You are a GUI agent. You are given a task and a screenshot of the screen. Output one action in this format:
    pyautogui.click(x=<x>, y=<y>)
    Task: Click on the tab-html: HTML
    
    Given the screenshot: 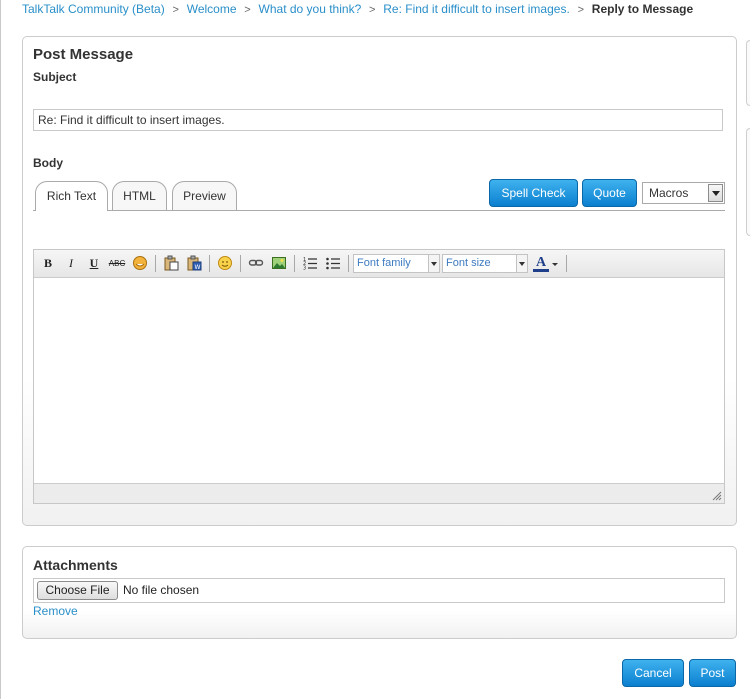 What is the action you would take?
    pyautogui.click(x=139, y=195)
    